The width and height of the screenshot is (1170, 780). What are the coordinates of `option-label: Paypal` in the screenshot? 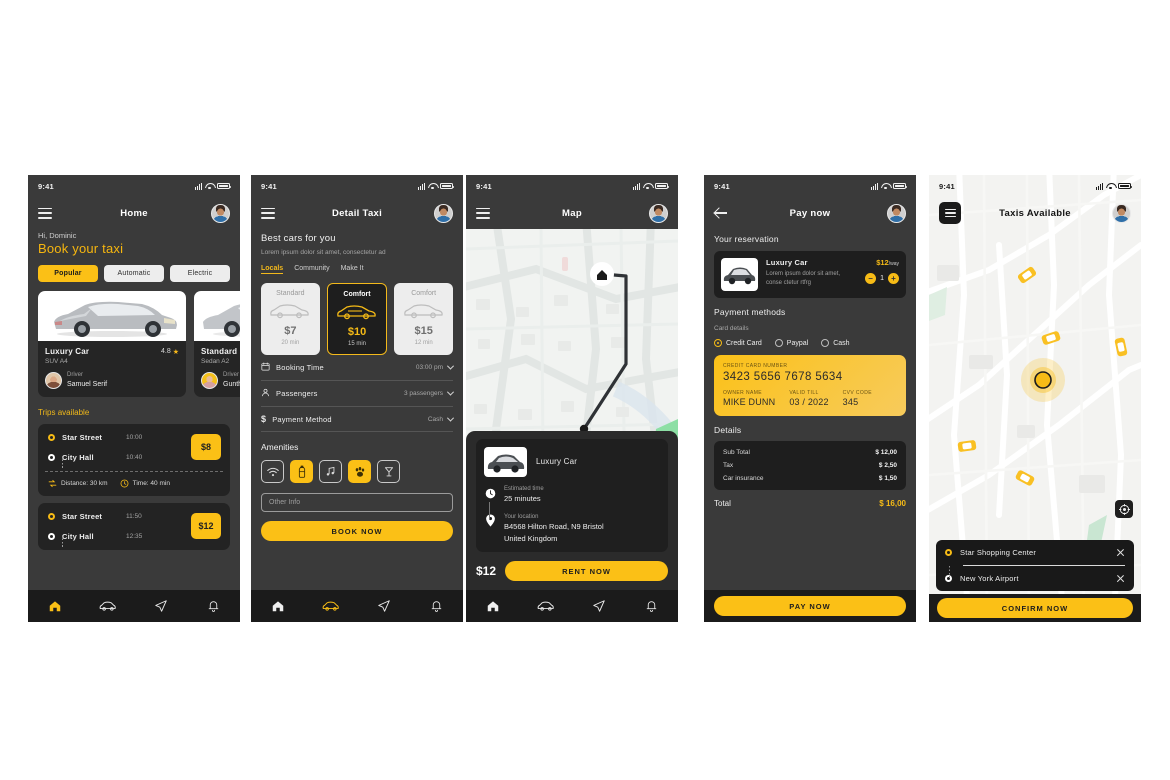 It's located at (797, 343).